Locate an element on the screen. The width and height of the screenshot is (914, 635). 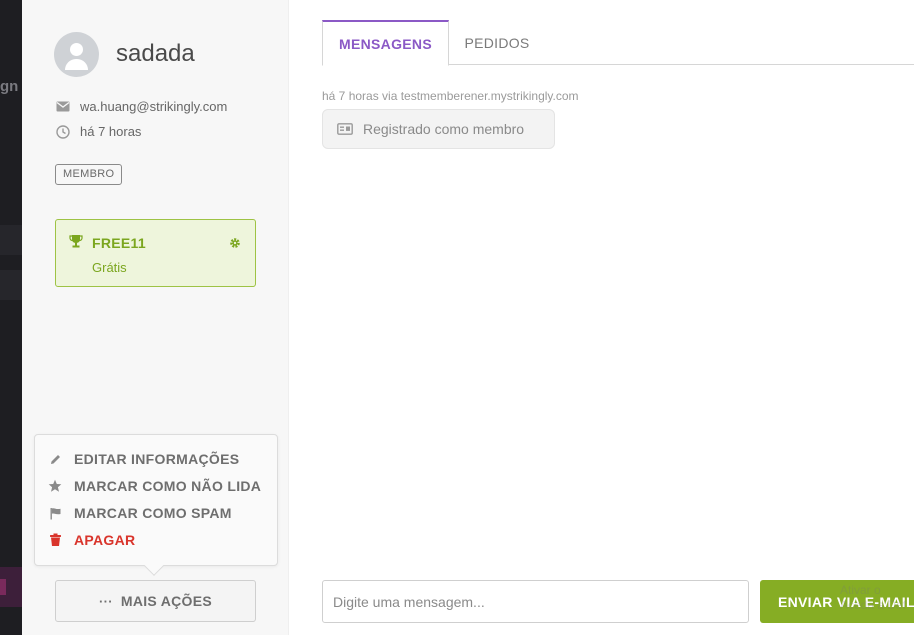
contact-email-row: wa.huang@strikingly.com is located at coordinates (141, 106).